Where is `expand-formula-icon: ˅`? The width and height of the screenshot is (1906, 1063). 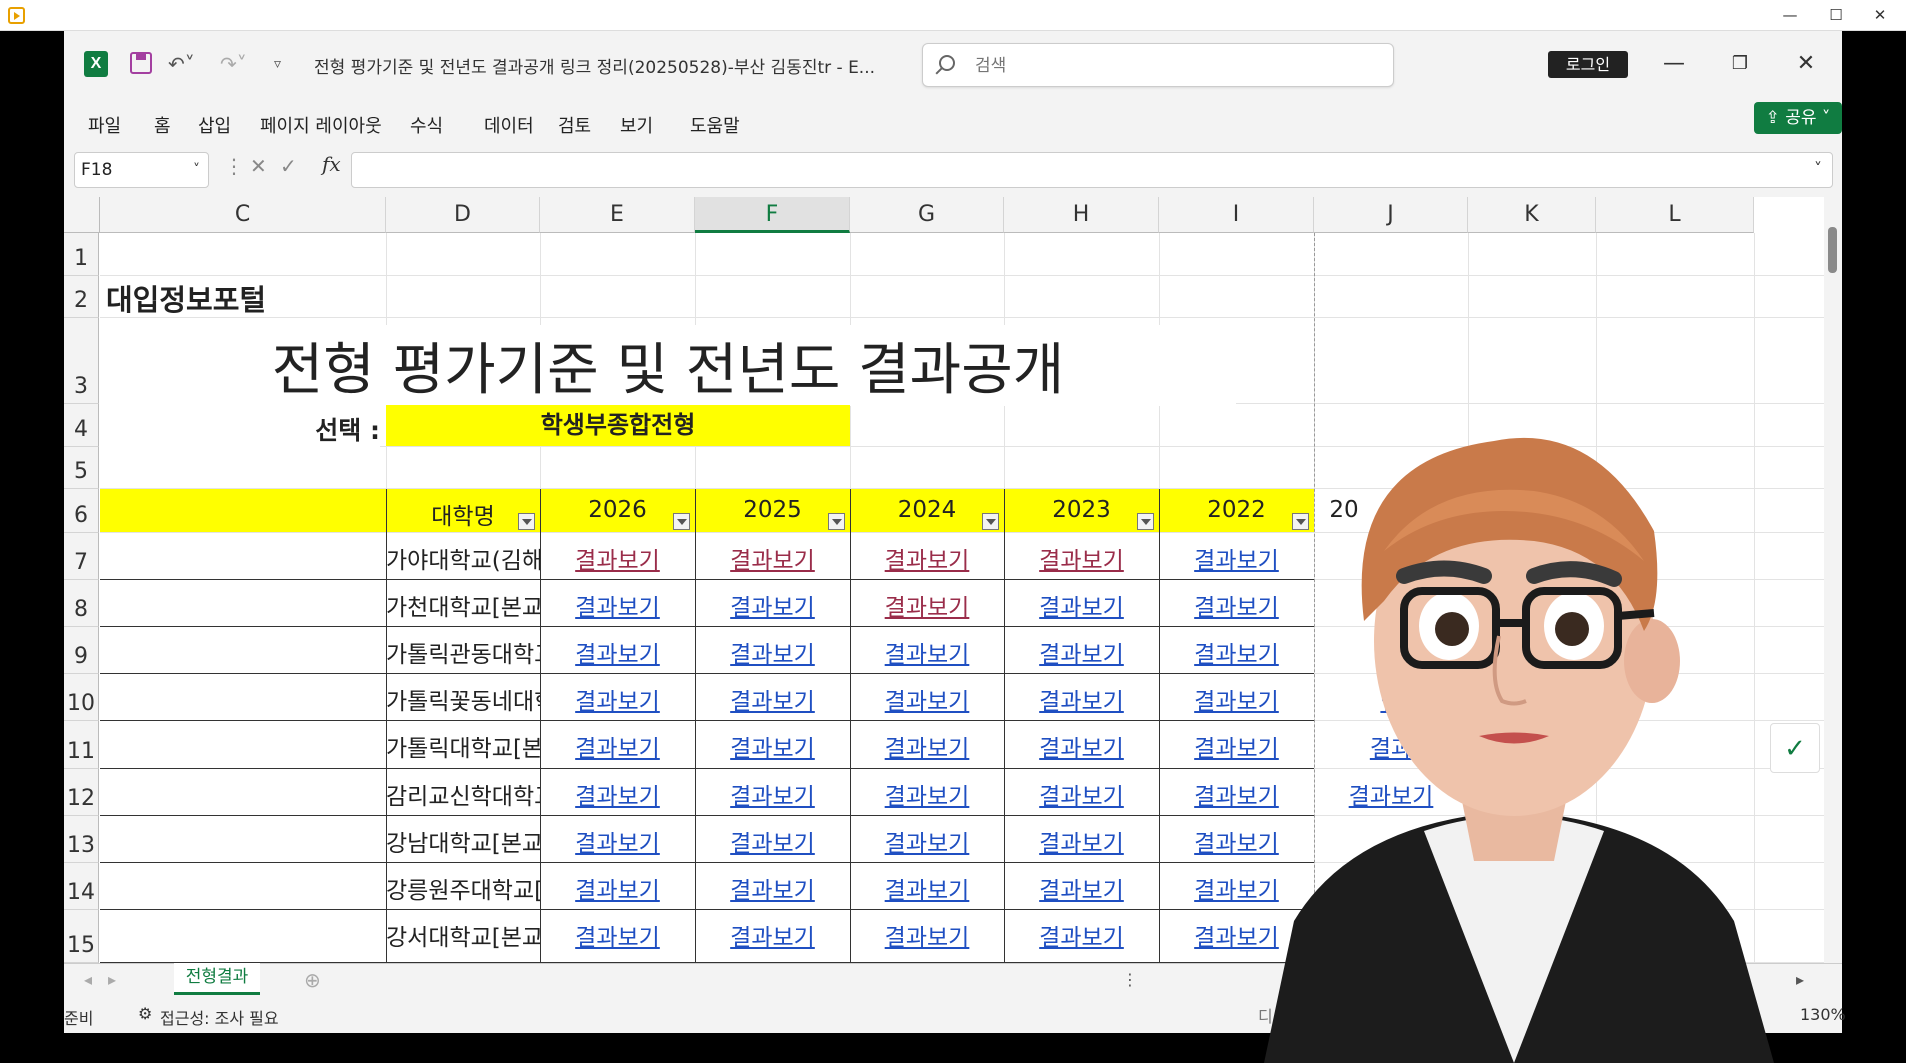
expand-formula-icon: ˅ is located at coordinates (1818, 168).